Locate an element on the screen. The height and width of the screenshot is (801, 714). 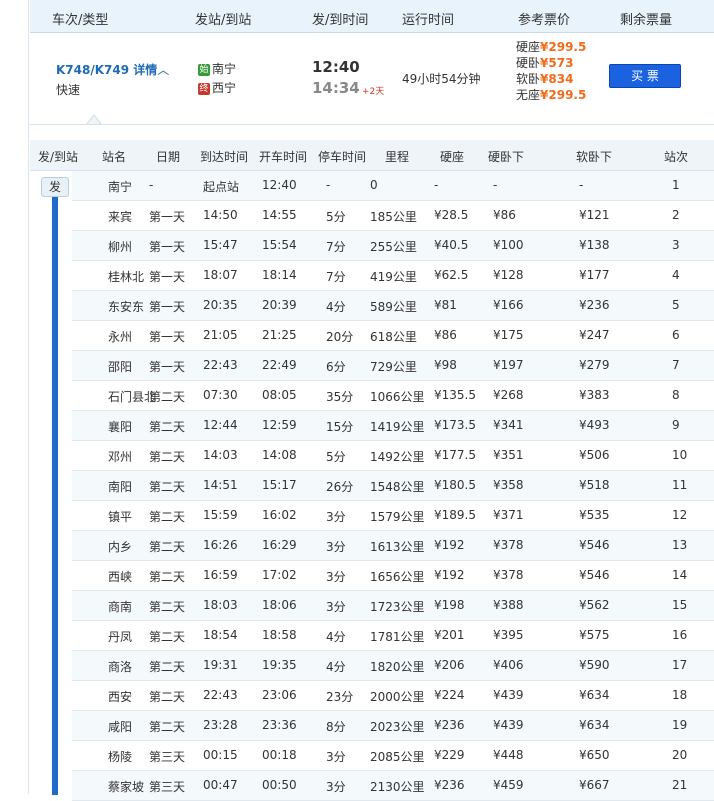
stop-arrive: 16:59 is located at coordinates (220, 575).